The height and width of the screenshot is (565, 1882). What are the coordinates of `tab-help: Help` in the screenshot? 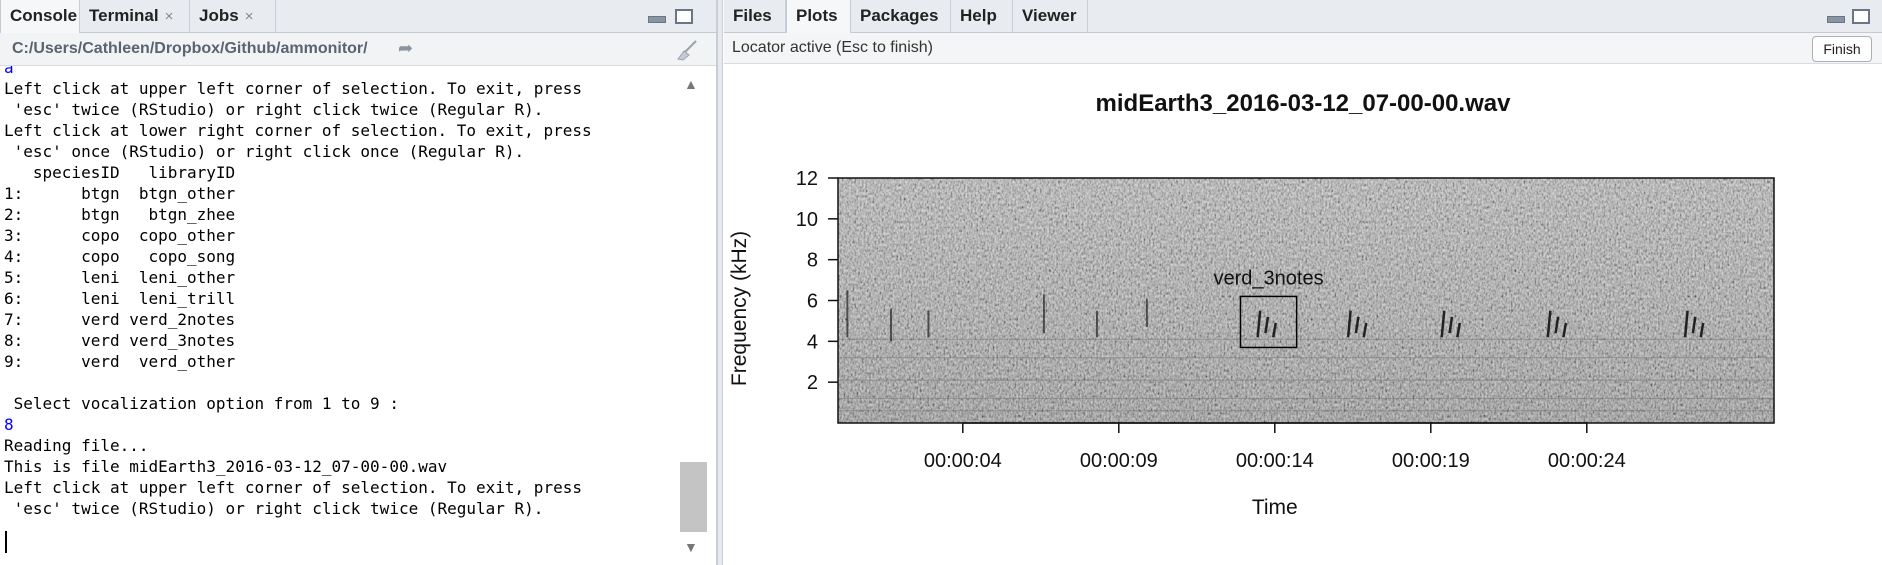 It's located at (982, 16).